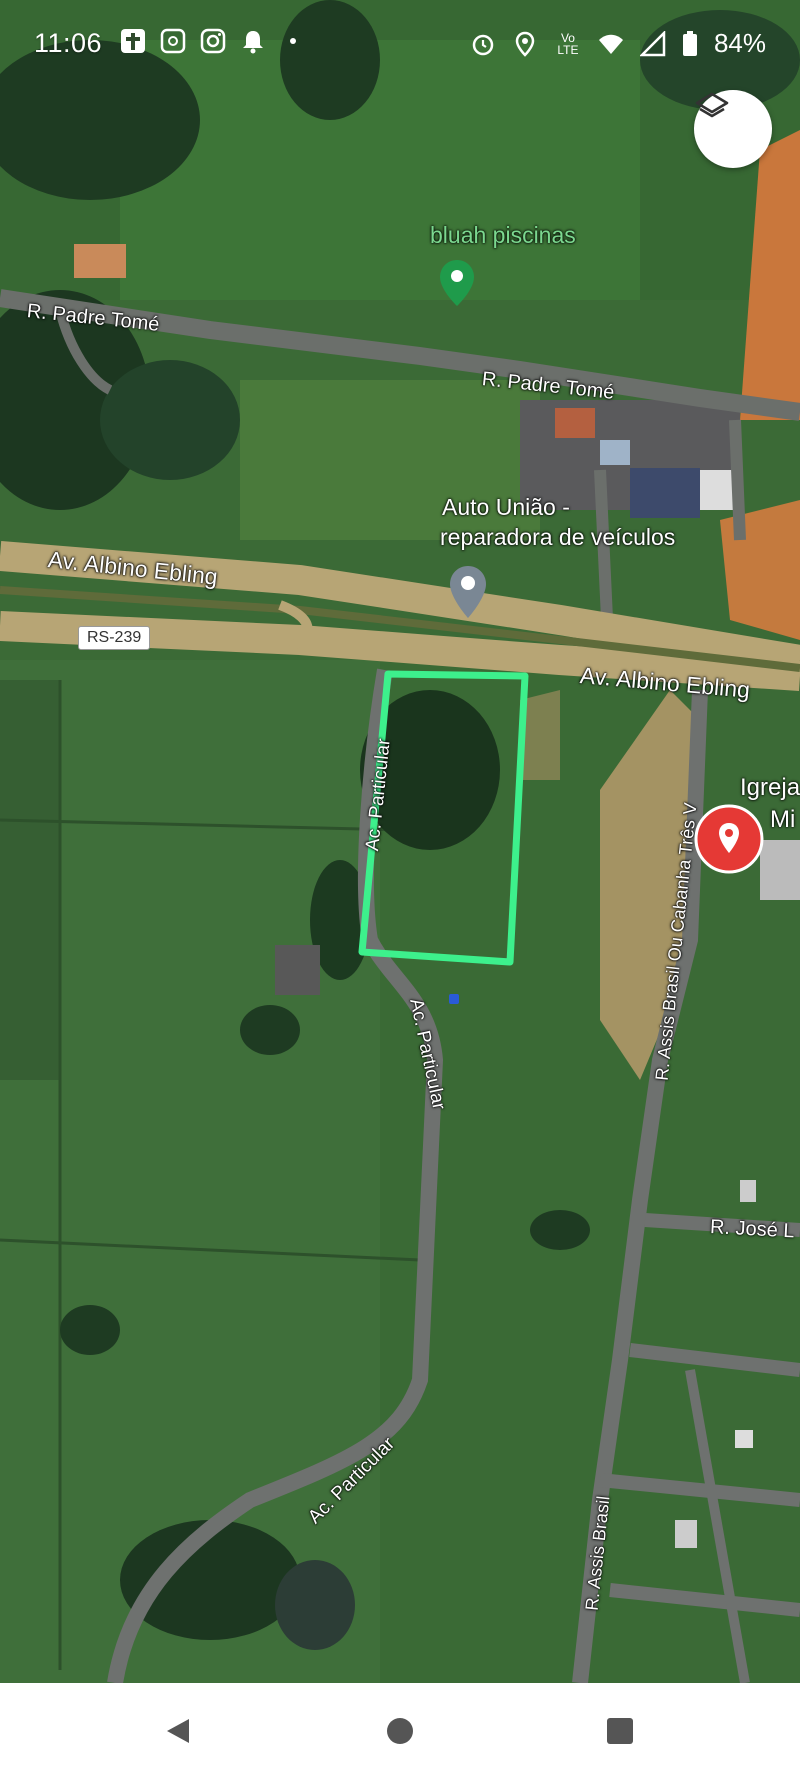 This screenshot has height=1777, width=800. Describe the element at coordinates (729, 839) in the screenshot. I see `red-pin-icon` at that location.